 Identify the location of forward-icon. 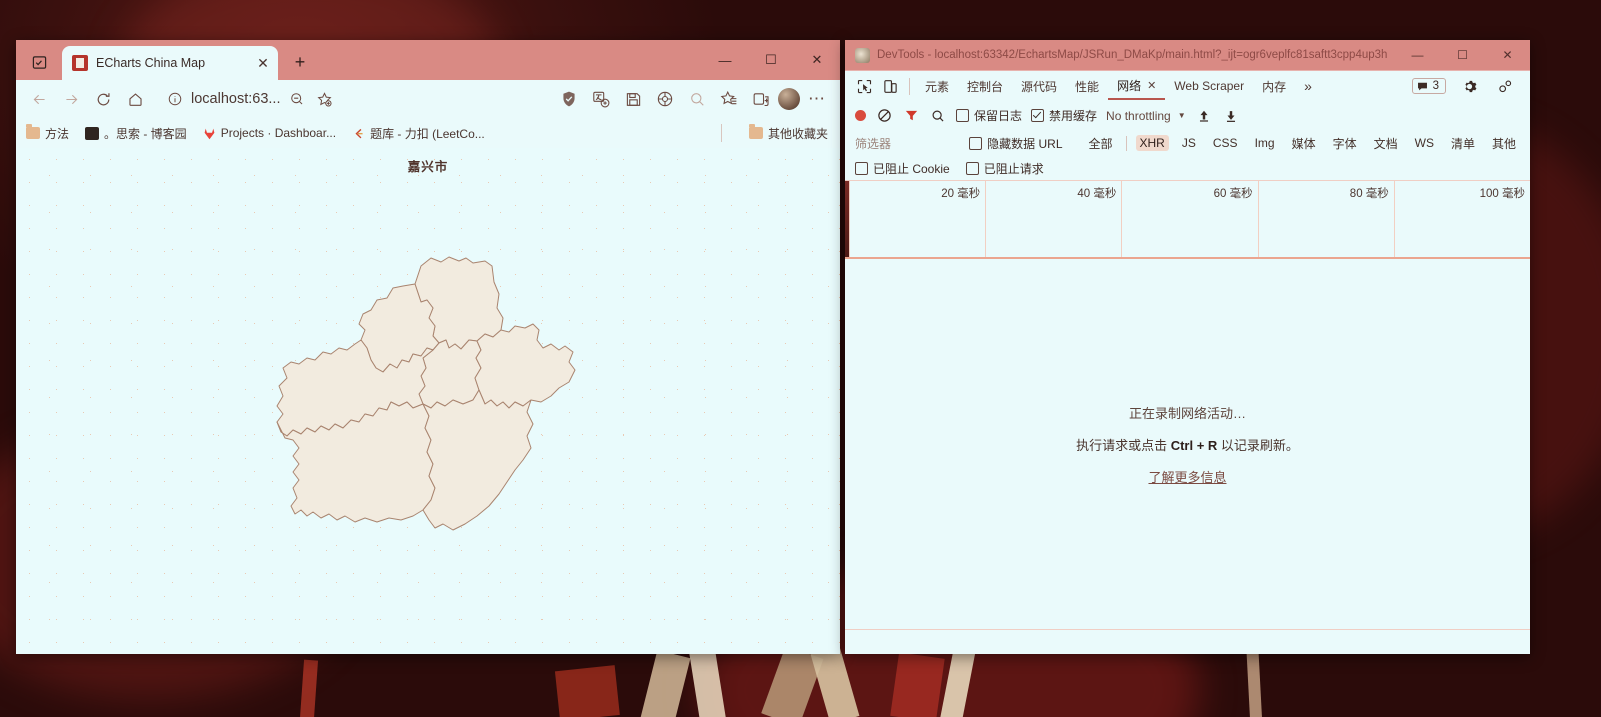
(71, 99).